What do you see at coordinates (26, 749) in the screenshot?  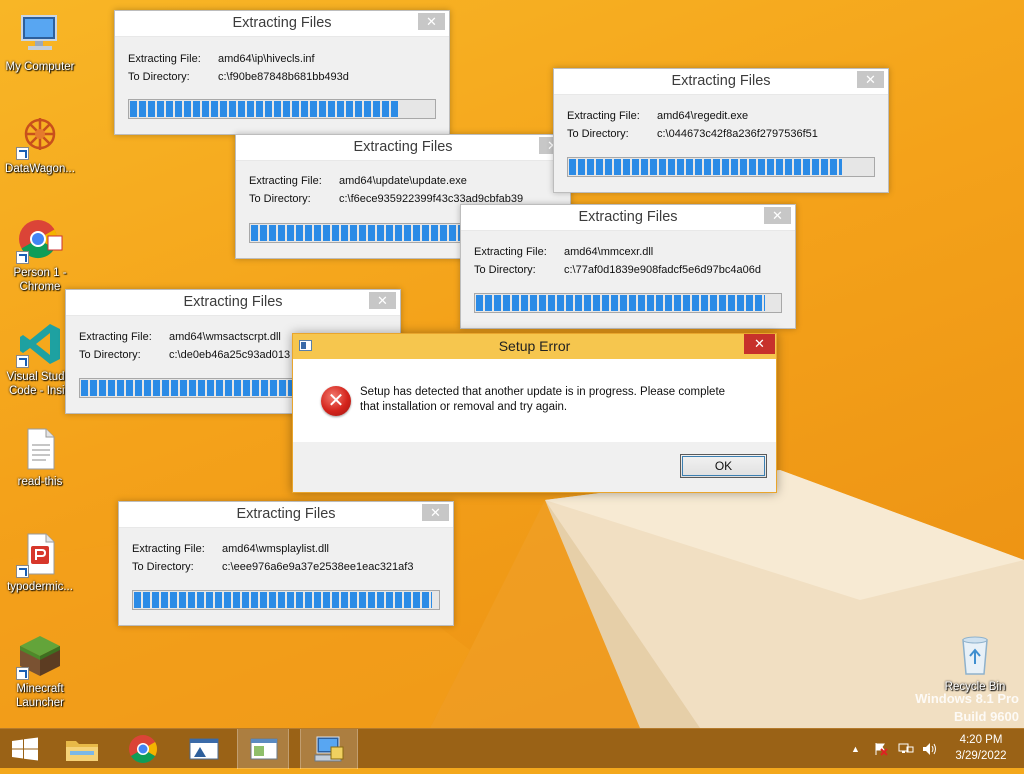 I see `start-button` at bounding box center [26, 749].